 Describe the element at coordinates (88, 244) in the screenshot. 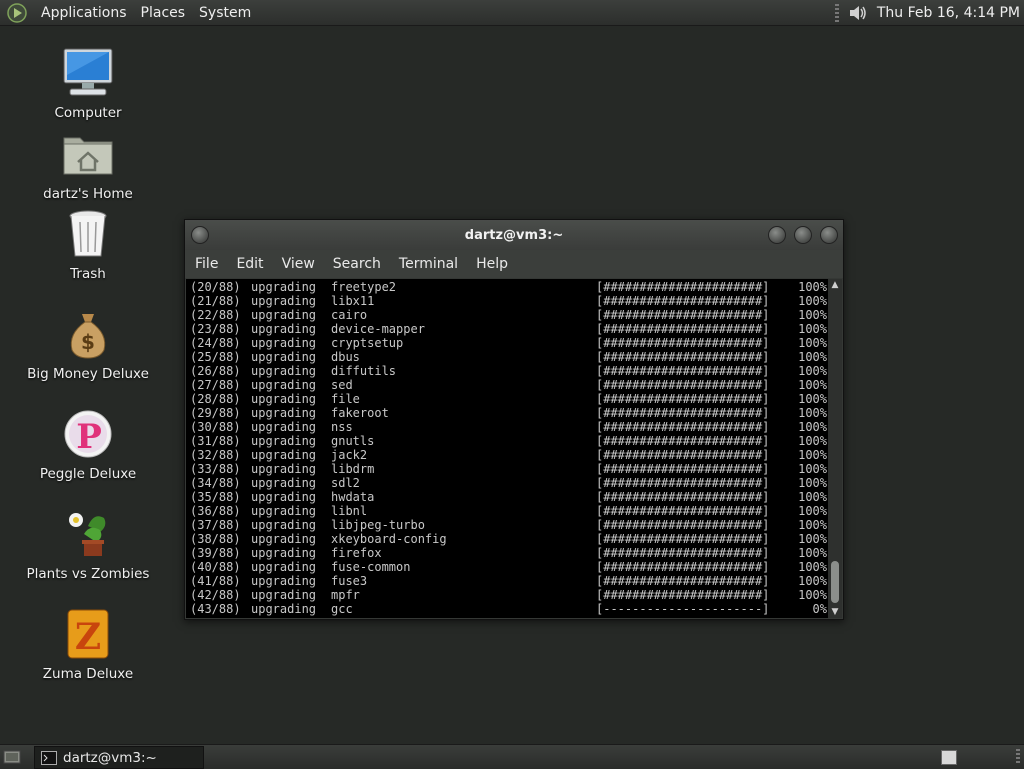

I see `desktop-icon-trash: Trash` at that location.